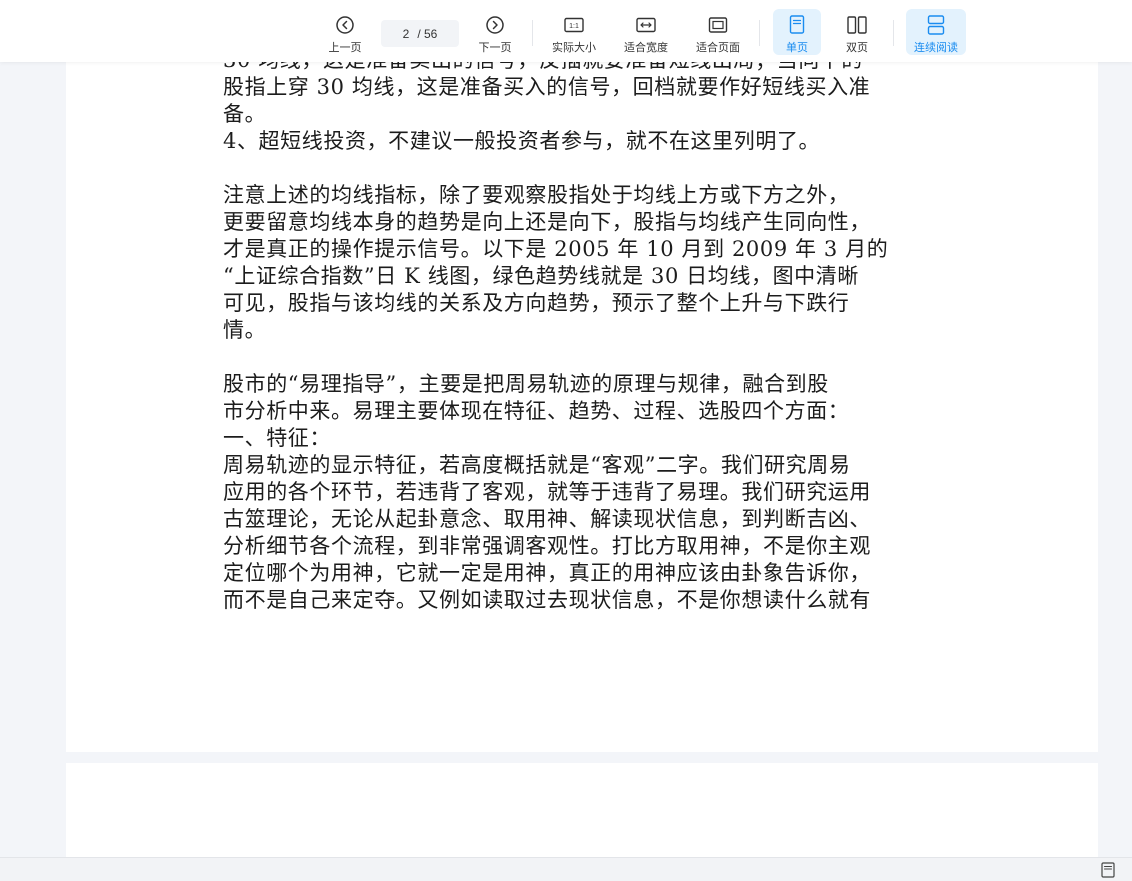 This screenshot has height=881, width=1132. I want to click on prev-page-button: 上一页, so click(345, 32).